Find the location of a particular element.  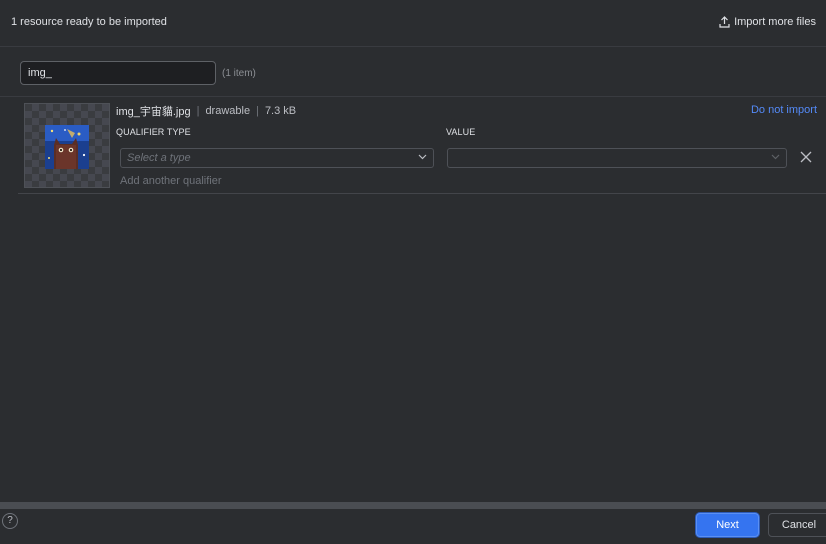

cancel-button: Cancel is located at coordinates (797, 525).